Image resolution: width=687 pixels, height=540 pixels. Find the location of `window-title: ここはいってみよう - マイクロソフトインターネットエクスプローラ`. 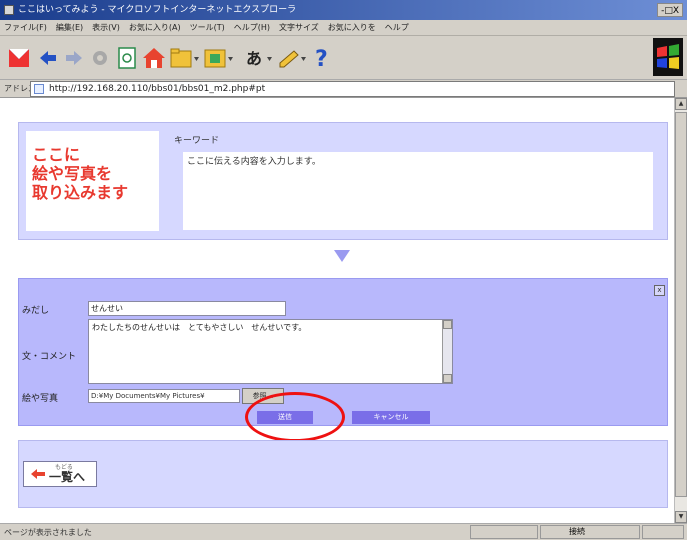

window-title: ここはいってみよう - マイクロソフトインターネットエクスプローラ is located at coordinates (157, 10).